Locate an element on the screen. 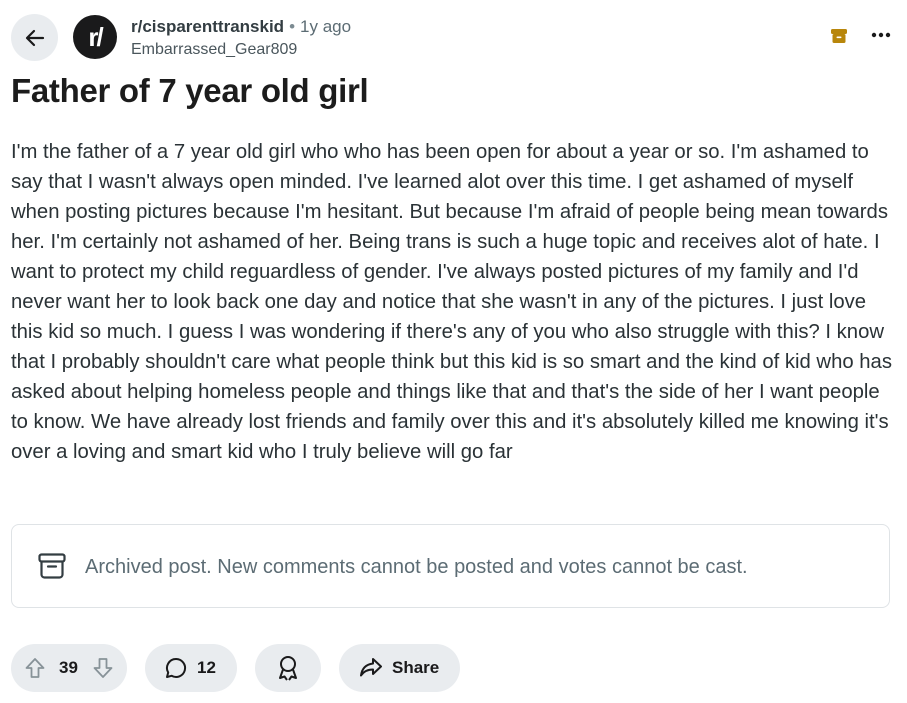 The height and width of the screenshot is (703, 907). vote-bar: 39 is located at coordinates (69, 668).